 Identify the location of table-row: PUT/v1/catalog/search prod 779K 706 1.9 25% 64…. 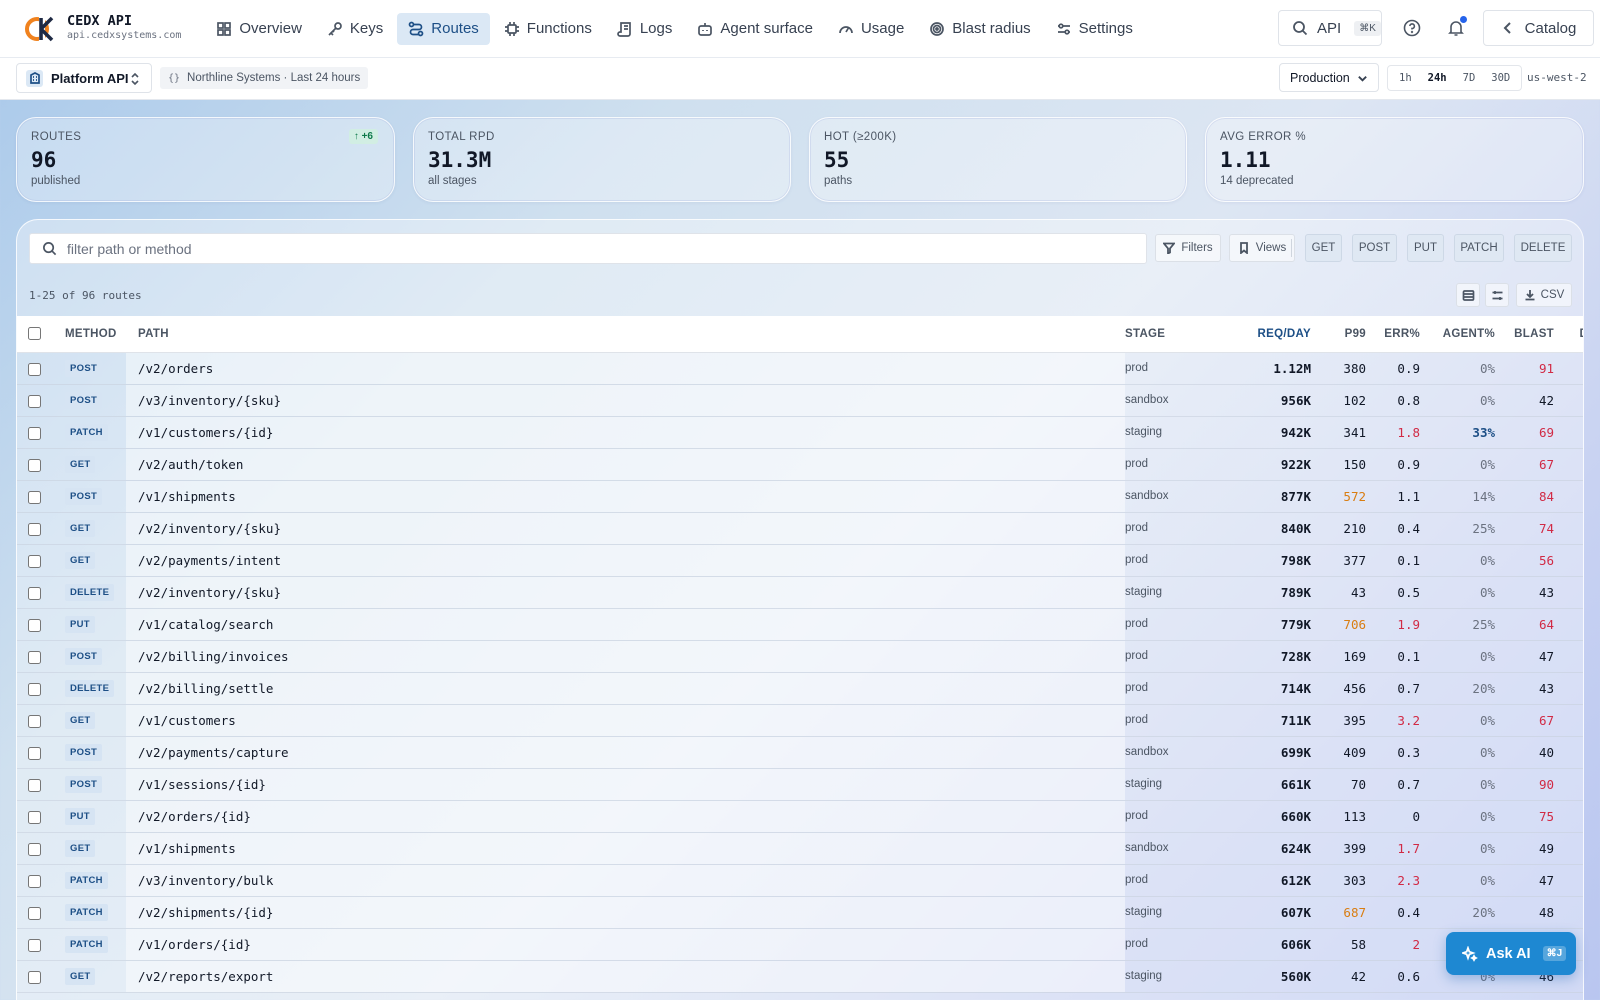
(800, 624).